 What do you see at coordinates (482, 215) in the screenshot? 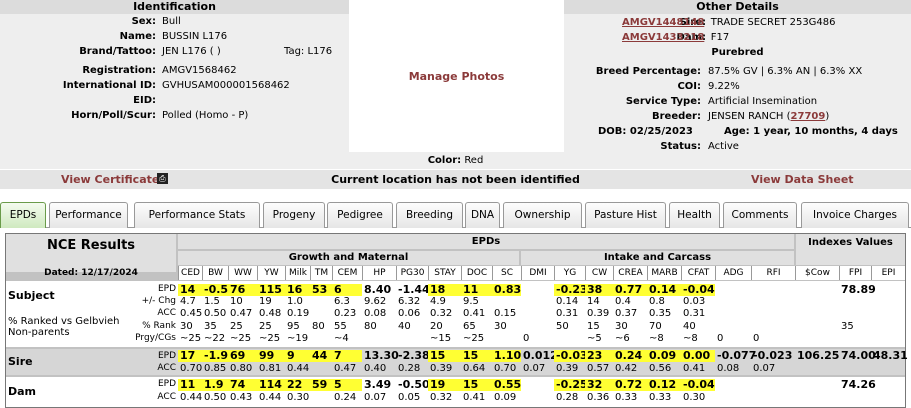
I see `tab-dna: DNA` at bounding box center [482, 215].